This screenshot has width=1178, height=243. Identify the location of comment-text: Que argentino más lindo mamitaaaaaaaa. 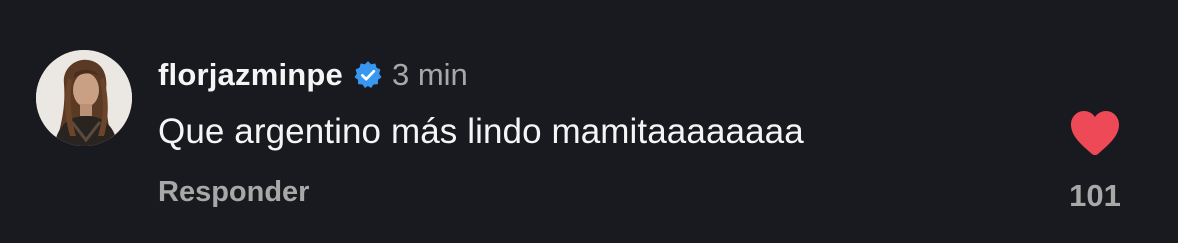
(481, 131).